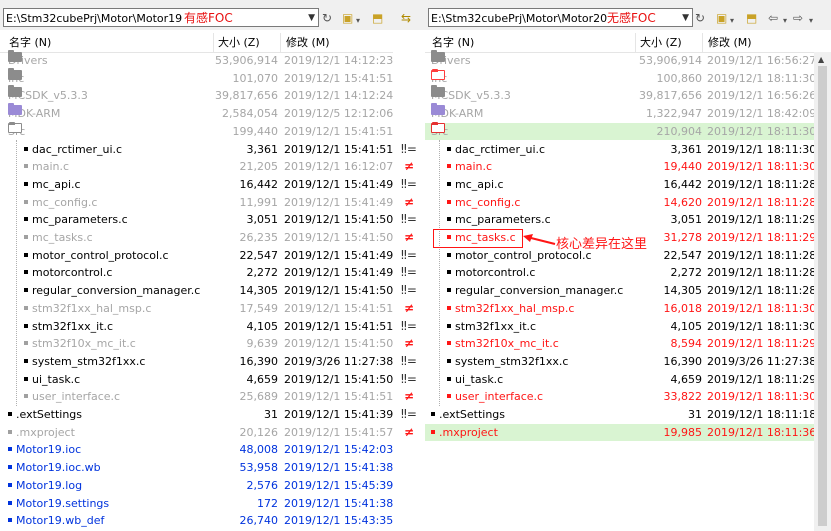  Describe the element at coordinates (262, 485) in the screenshot. I see `file-size: 2,576` at that location.